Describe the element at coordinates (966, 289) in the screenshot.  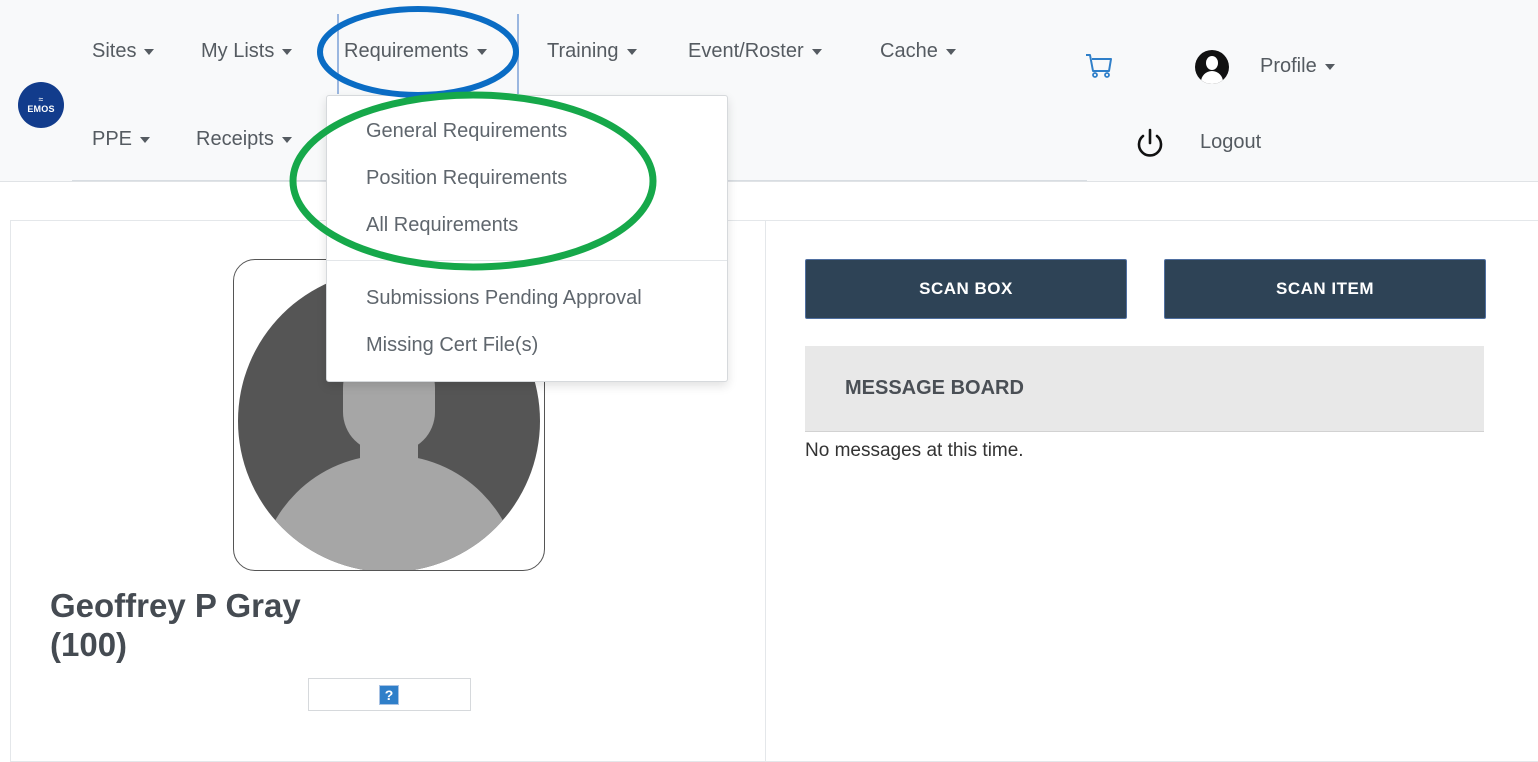
I see `scan-box-button: SCAN BOX` at that location.